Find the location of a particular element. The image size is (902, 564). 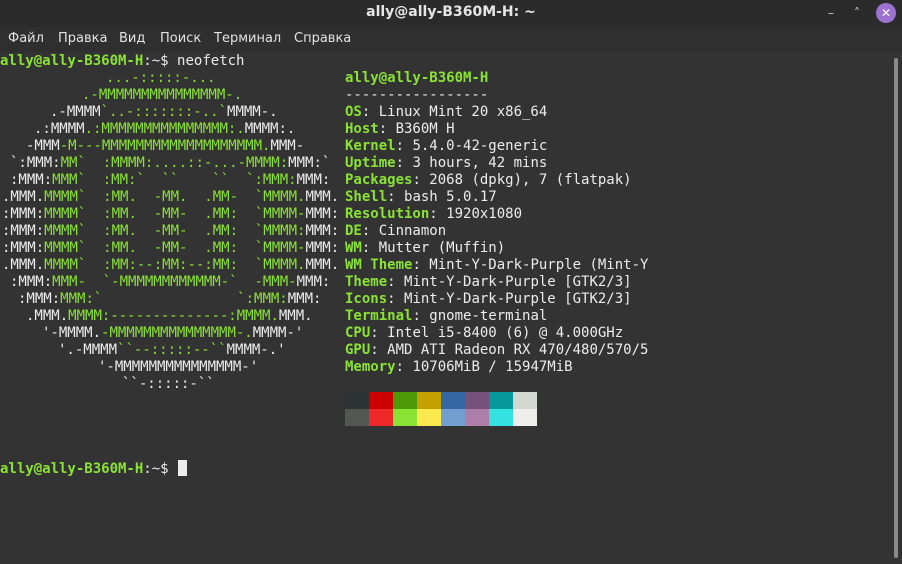

info-key: WM Theme is located at coordinates (379, 265).